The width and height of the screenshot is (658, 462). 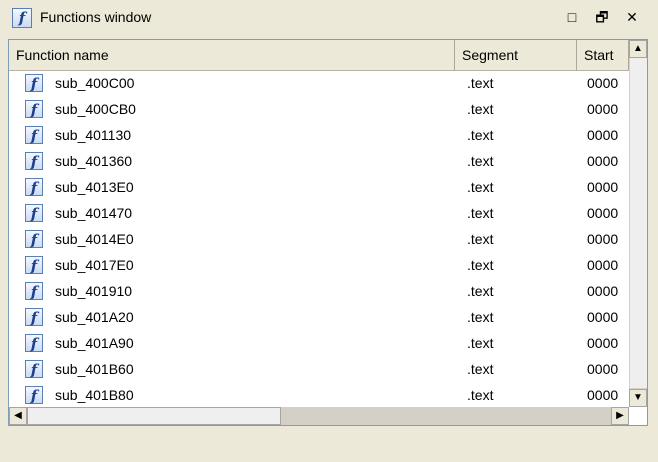 What do you see at coordinates (319, 161) in the screenshot?
I see `table-row: f sub_401360 .text 0000` at bounding box center [319, 161].